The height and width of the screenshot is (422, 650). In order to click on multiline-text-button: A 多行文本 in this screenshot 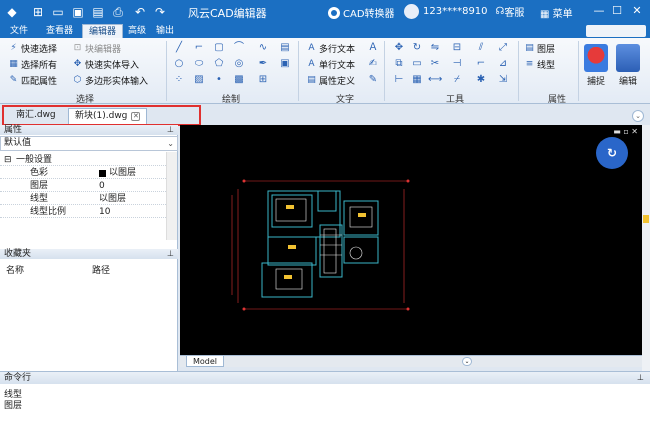, I will do `click(330, 48)`.